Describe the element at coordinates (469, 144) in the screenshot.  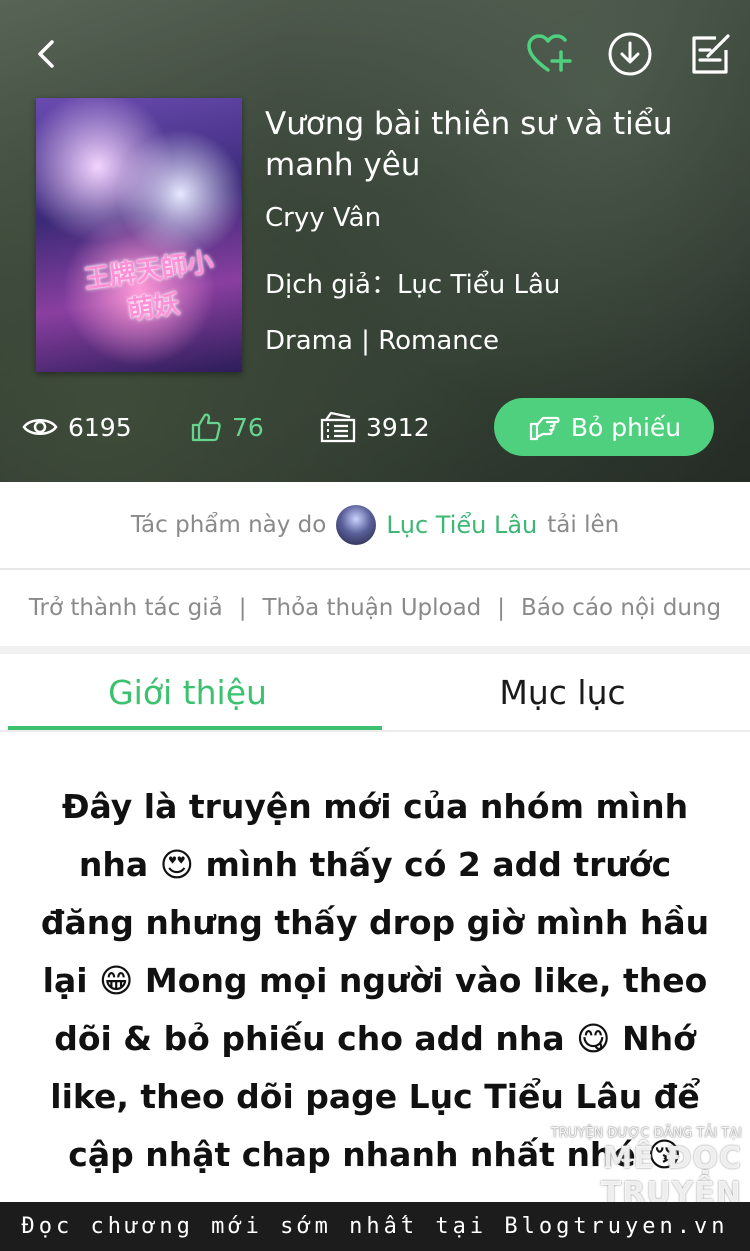
I see `book-title: Vương bài thiên sư và tiểu manh yêu` at that location.